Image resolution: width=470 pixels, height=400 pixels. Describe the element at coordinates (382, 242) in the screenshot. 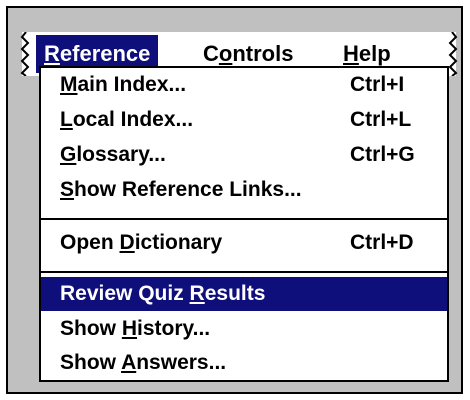

I see `menu-item-shortcut: Ctrl+D` at that location.